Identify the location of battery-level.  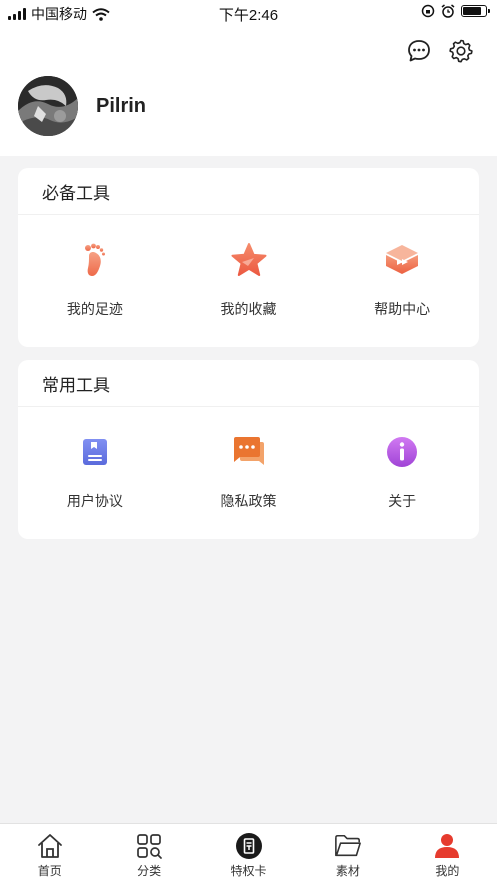
(472, 11).